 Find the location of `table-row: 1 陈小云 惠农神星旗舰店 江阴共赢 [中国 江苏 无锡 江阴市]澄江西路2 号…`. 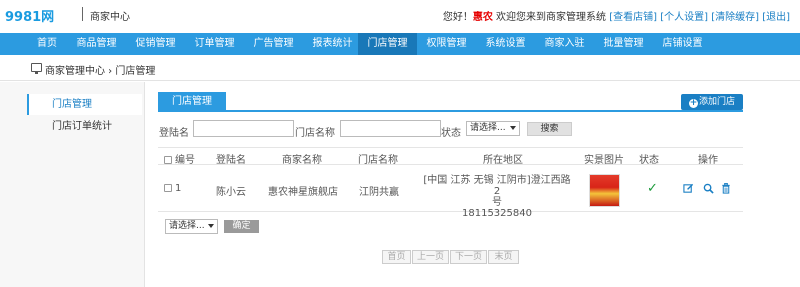

table-row: 1 陈小云 惠农神星旗舰店 江阴共赢 [中国 江苏 无锡 江阴市]澄江西路2 号… is located at coordinates (450, 192).